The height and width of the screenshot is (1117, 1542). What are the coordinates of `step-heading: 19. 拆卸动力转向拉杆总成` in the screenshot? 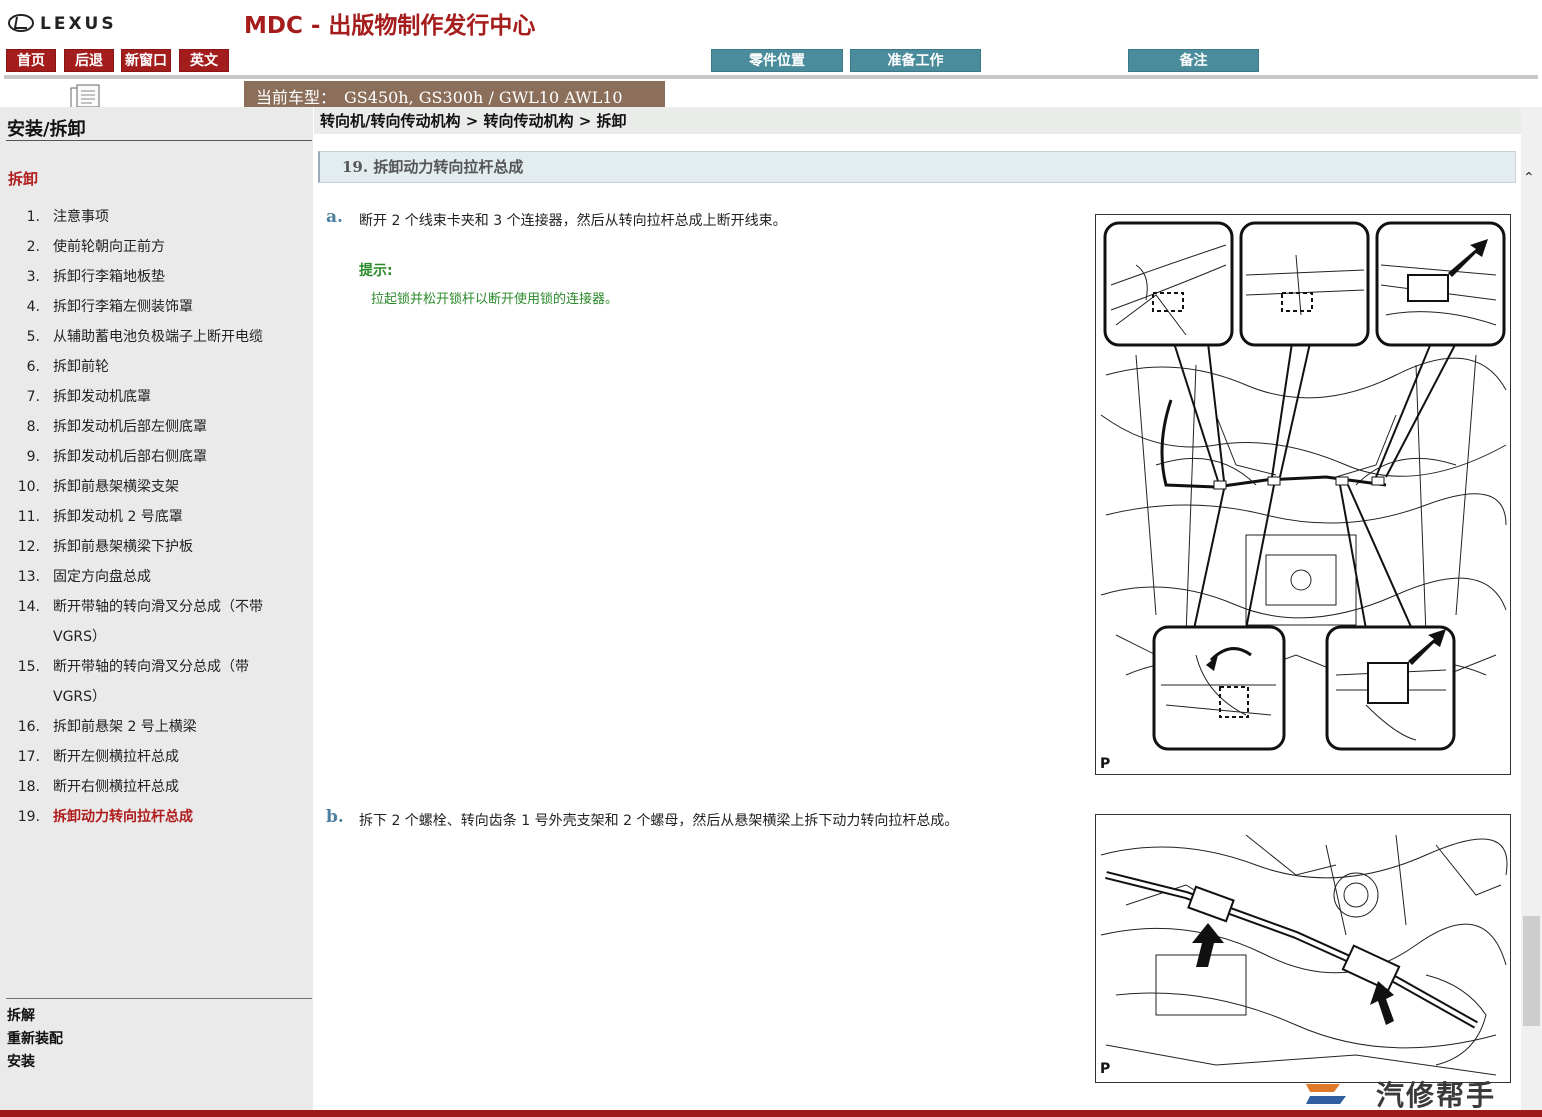 It's located at (917, 167).